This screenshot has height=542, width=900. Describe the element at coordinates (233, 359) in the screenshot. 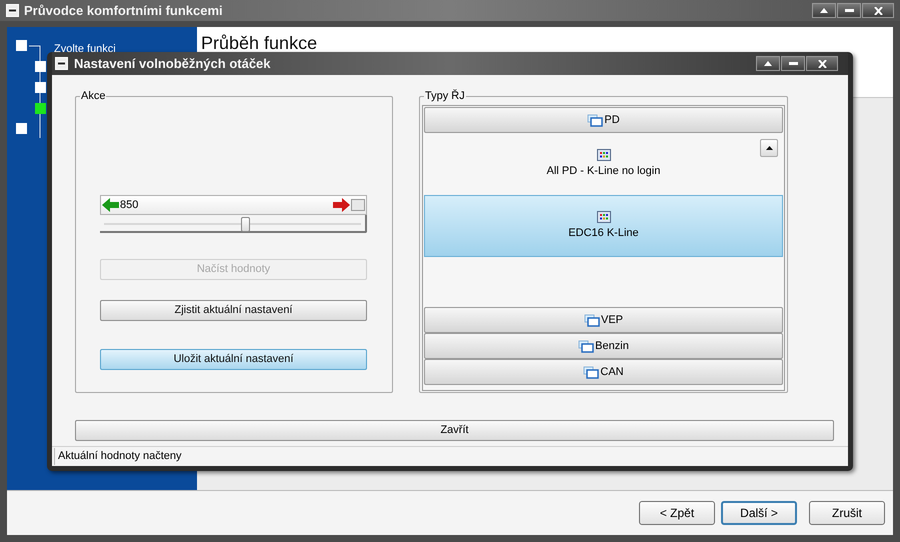

I see `action-button: Uložit aktuální nastavení` at that location.